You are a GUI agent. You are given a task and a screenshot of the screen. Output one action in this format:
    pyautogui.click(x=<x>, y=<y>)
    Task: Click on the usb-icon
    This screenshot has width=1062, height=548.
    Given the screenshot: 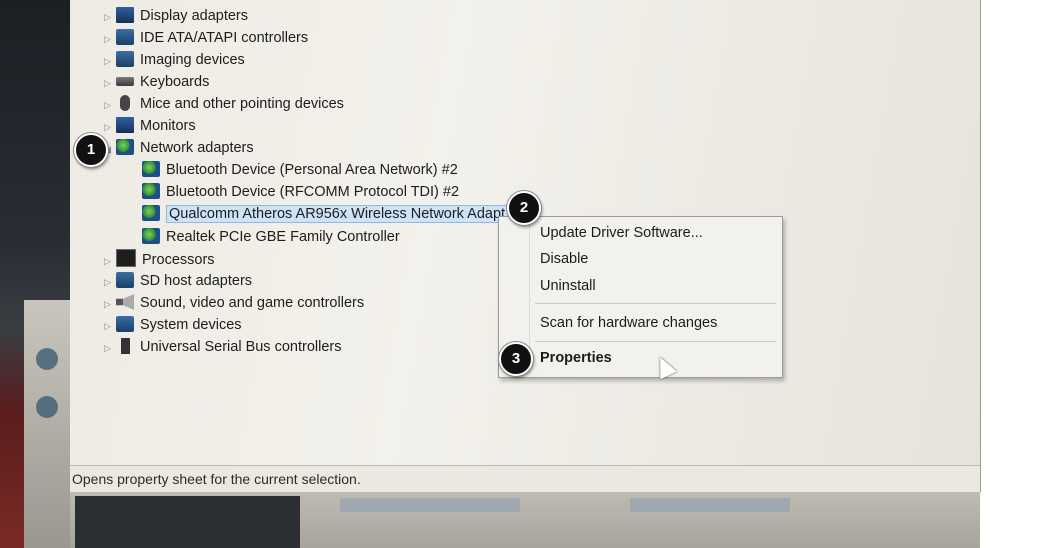 What is the action you would take?
    pyautogui.click(x=125, y=346)
    